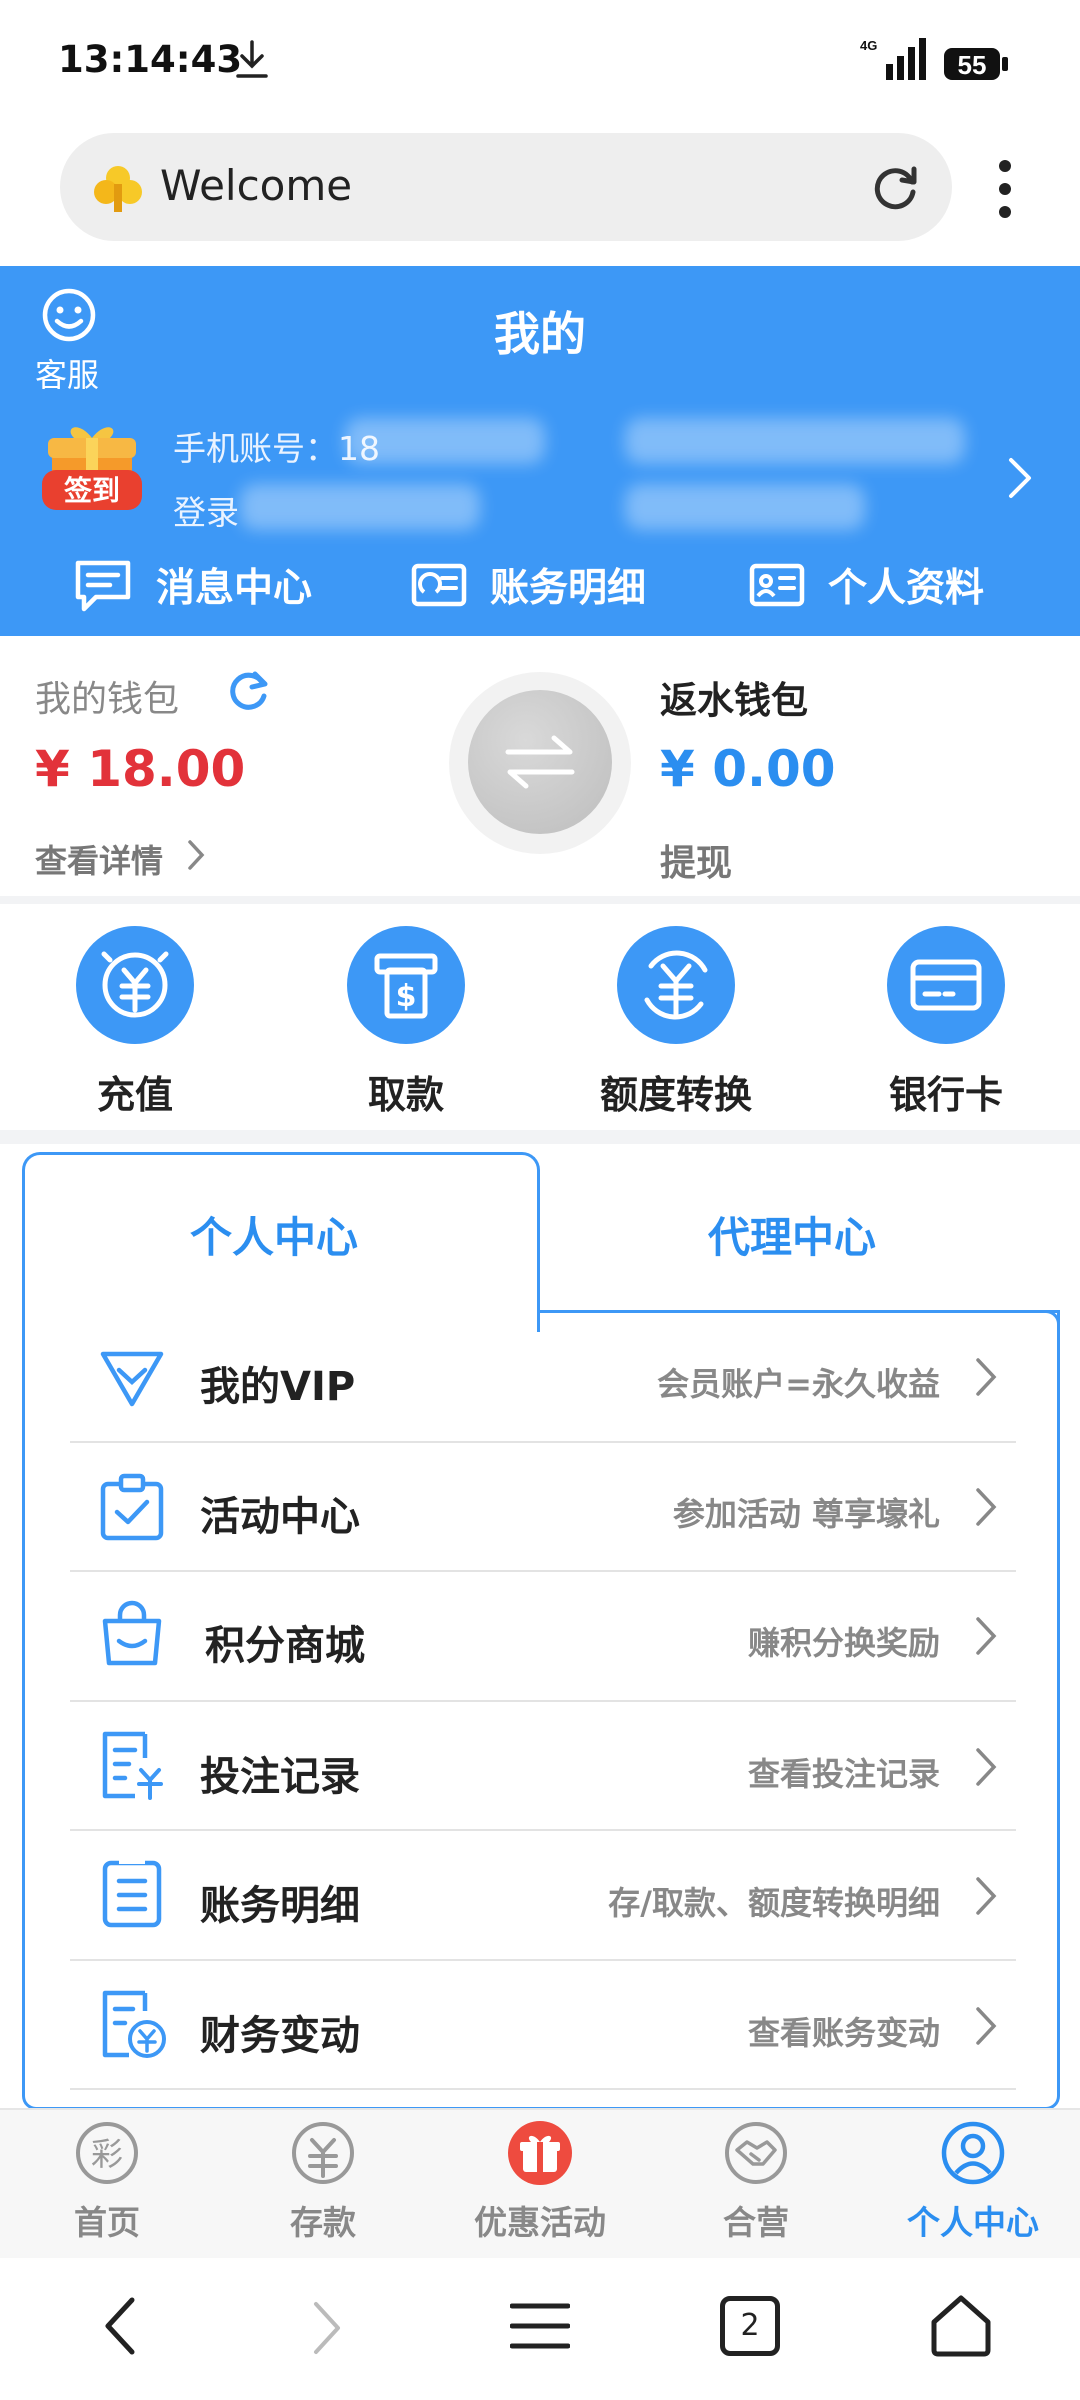 The height and width of the screenshot is (2400, 1080). I want to click on transfer-quota-button, so click(676, 985).